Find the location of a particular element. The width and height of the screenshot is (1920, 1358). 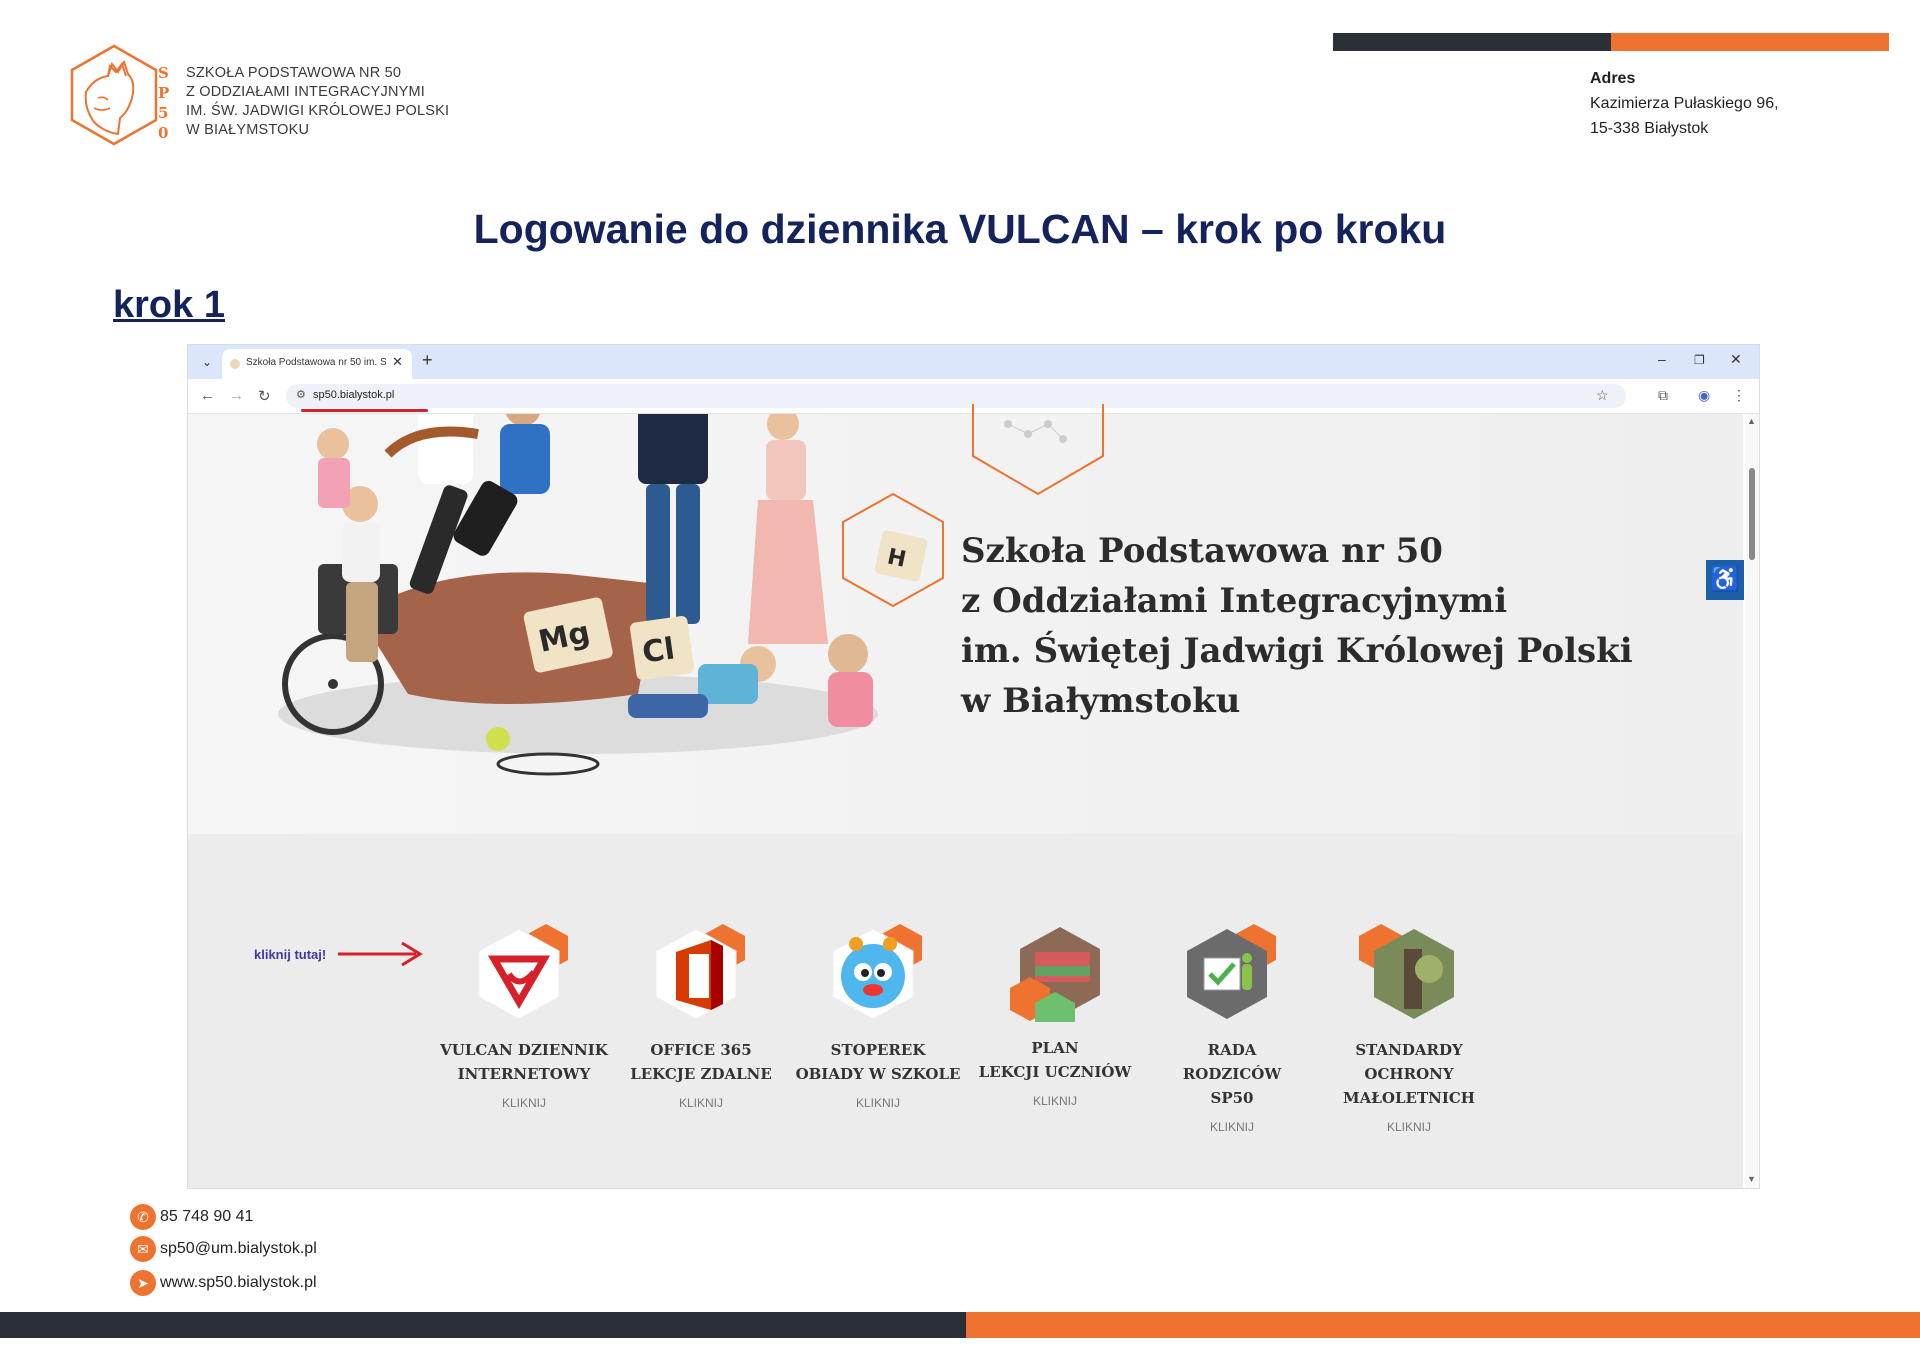

hero-line: Szkoła Podstawowa nr 50 is located at coordinates (1202, 551).